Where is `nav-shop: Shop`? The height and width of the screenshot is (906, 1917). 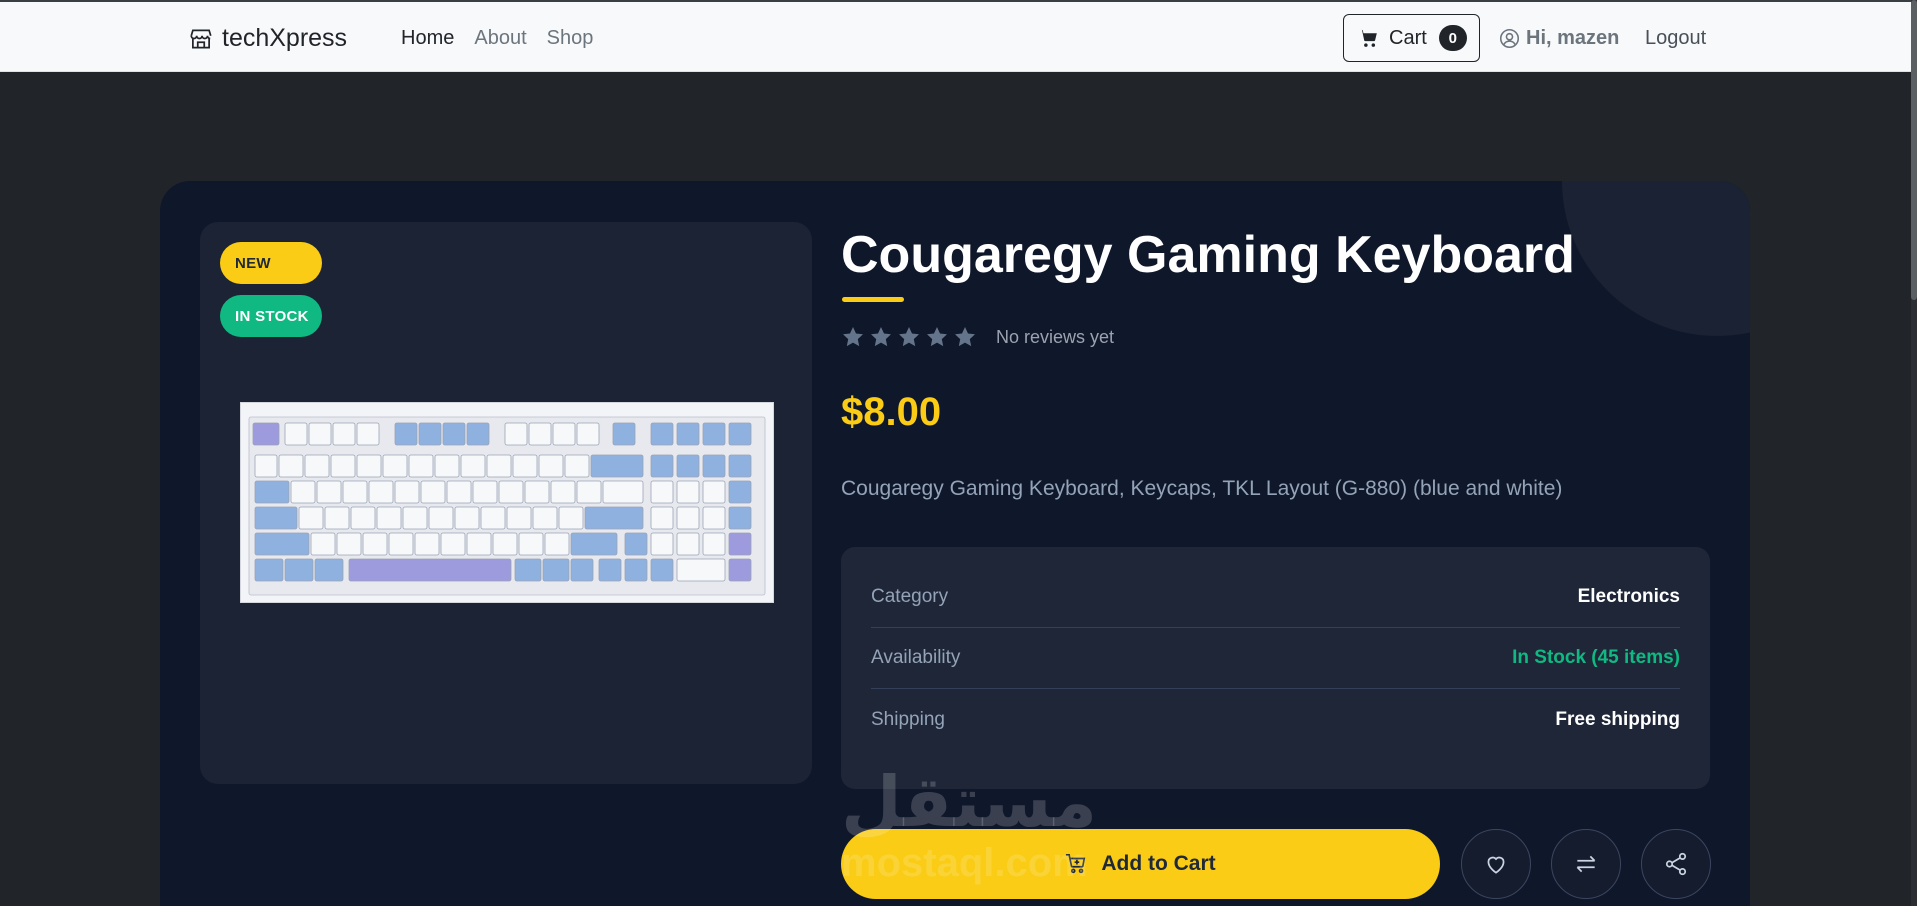 nav-shop: Shop is located at coordinates (570, 38).